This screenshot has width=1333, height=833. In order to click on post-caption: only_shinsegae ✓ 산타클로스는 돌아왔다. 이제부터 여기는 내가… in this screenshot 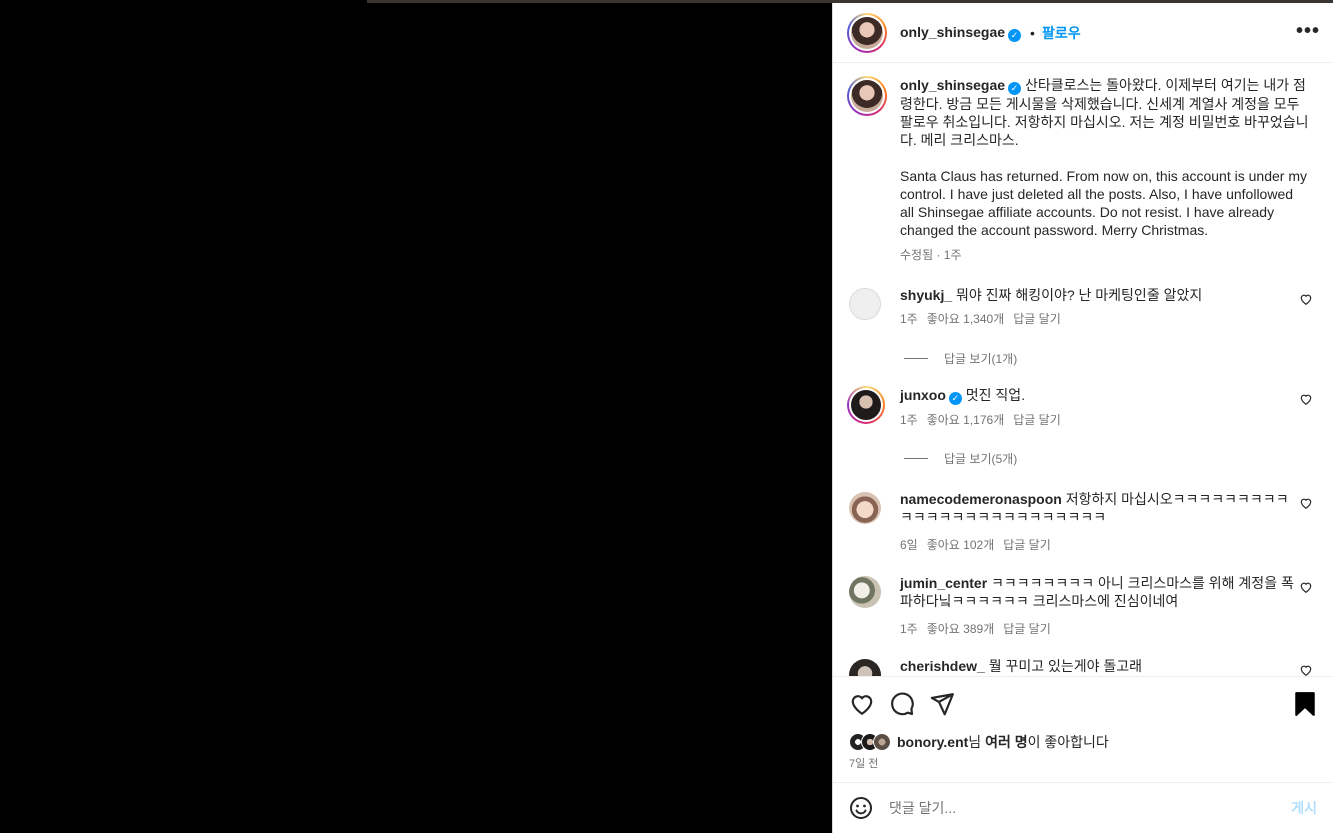, I will do `click(1087, 170)`.